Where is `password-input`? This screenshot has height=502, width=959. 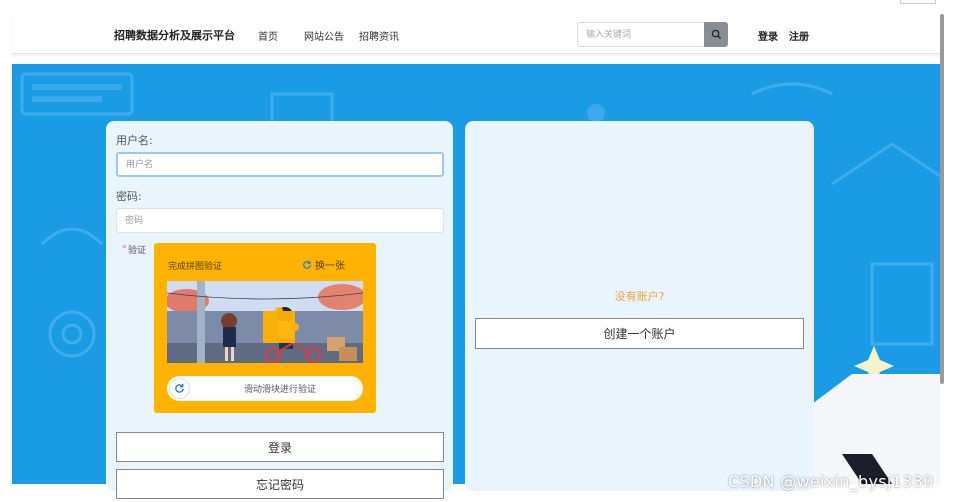
password-input is located at coordinates (280, 220).